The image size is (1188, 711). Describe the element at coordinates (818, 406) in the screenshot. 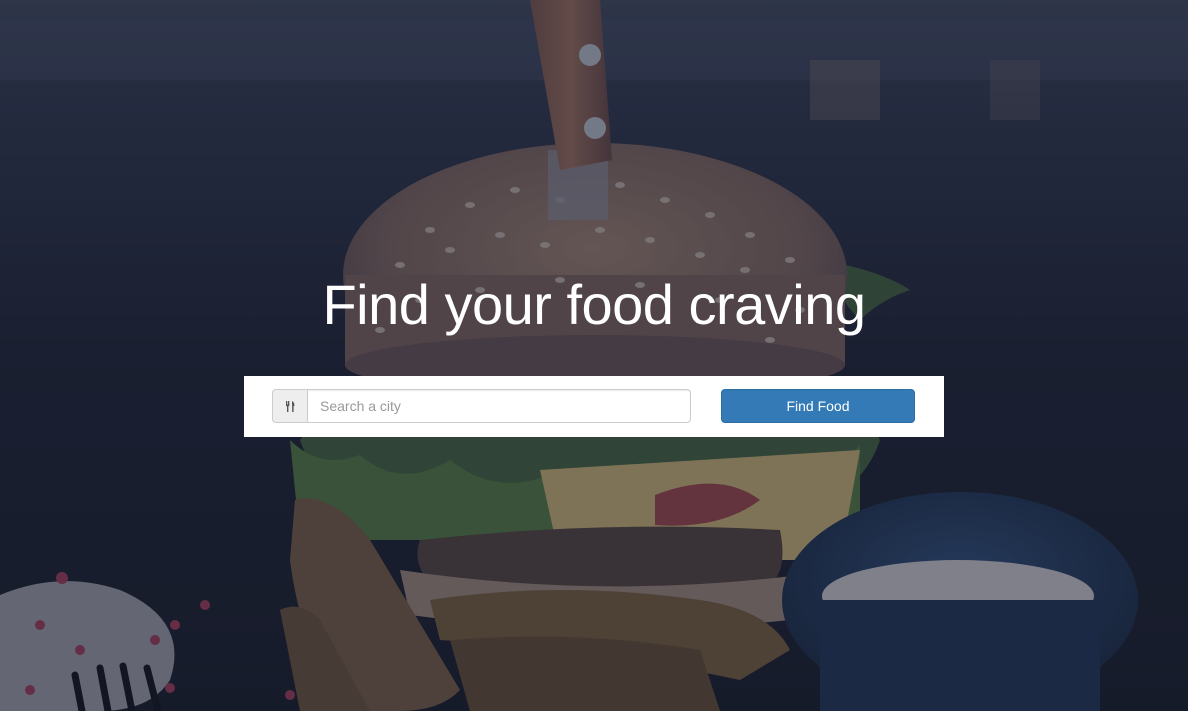

I see `find-food-button: Find Food` at that location.